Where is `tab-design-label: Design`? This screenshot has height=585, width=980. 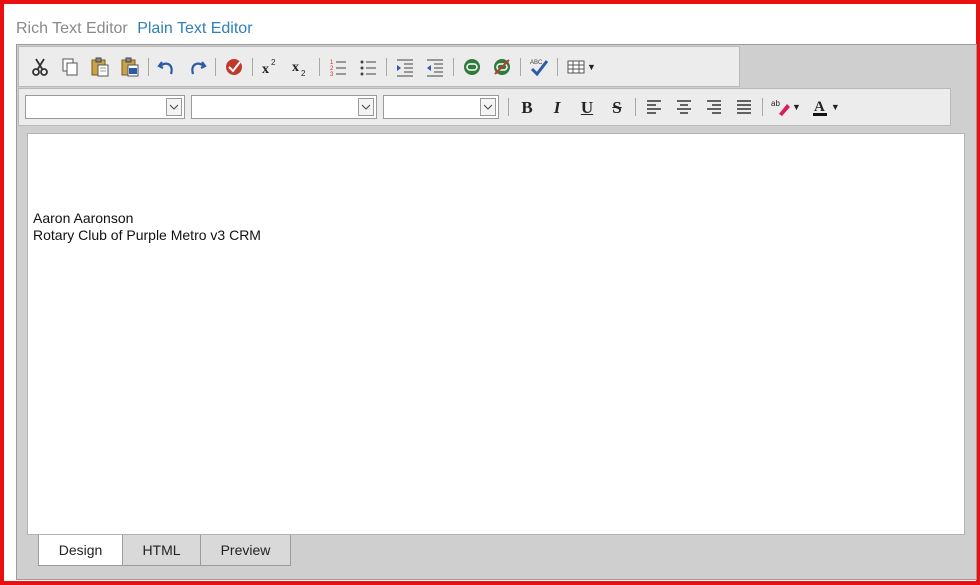 tab-design-label: Design is located at coordinates (80, 550).